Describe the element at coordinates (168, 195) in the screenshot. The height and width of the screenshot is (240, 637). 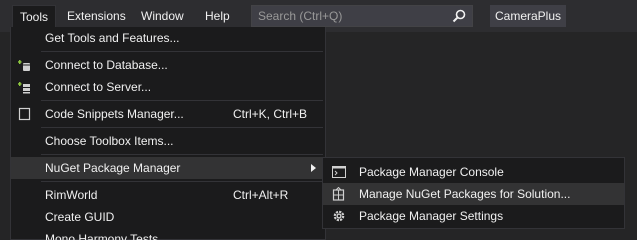
I see `menu-item-rimworld: RimWorld Ctrl+Alt+R` at that location.